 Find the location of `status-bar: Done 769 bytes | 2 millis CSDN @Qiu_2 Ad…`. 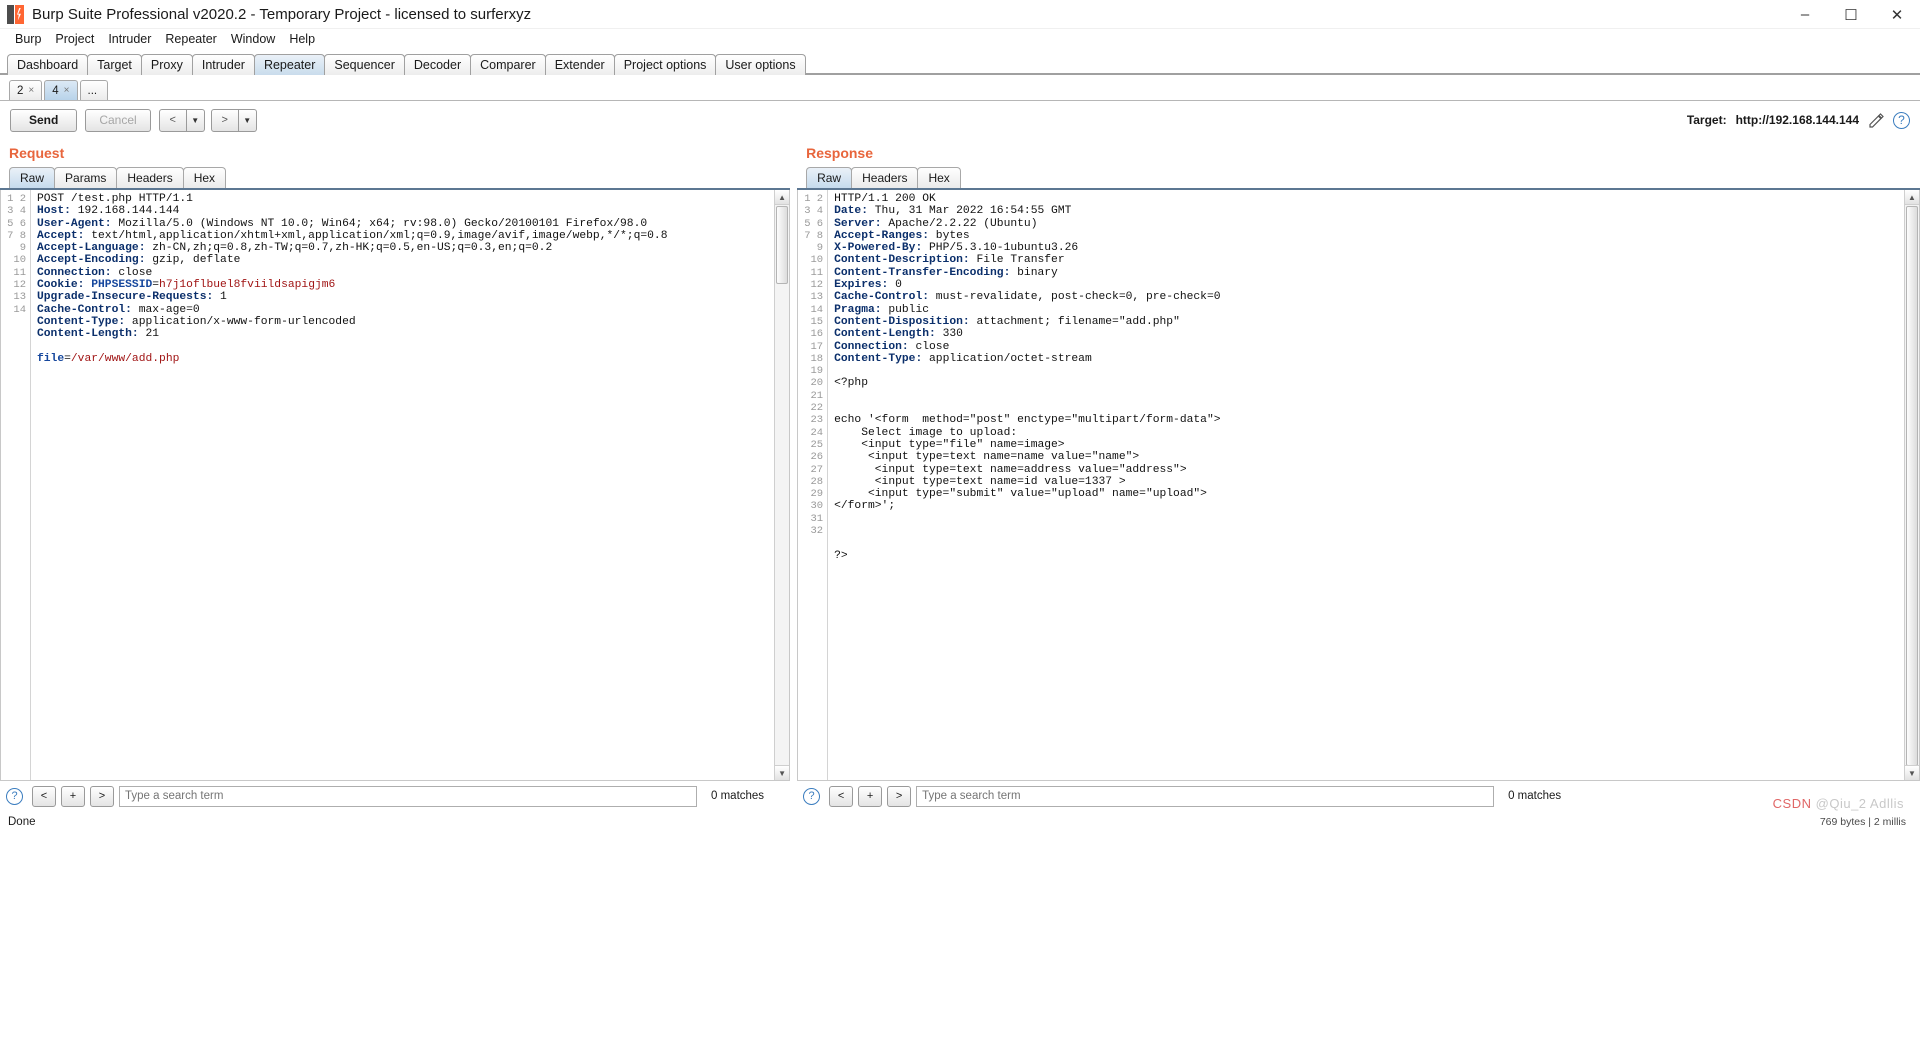

status-bar: Done 769 bytes | 2 millis CSDN @Qiu_2 Ad… is located at coordinates (960, 814).